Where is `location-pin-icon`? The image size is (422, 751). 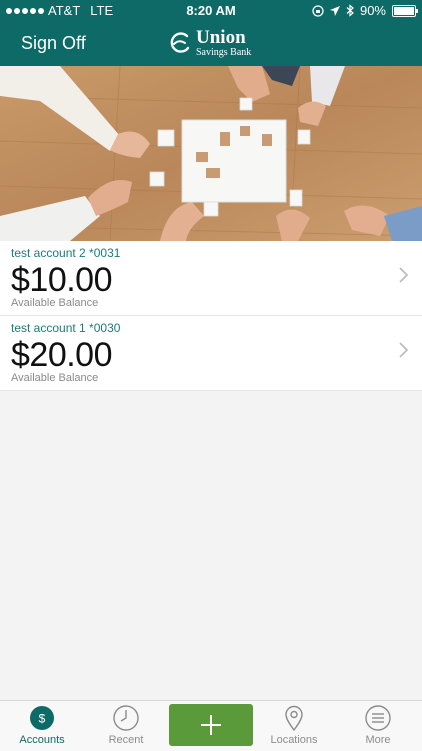
location-pin-icon is located at coordinates (294, 718).